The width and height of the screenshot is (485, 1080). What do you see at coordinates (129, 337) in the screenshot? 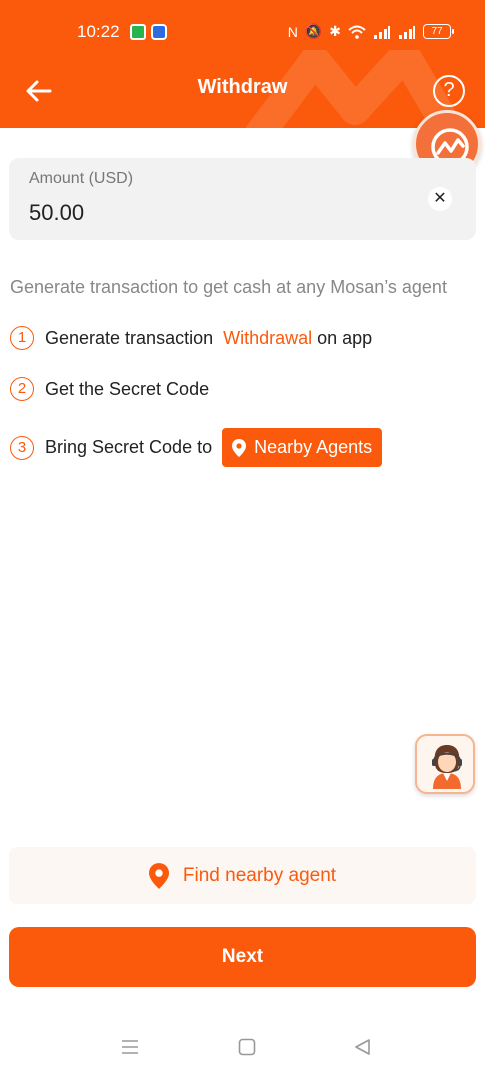
I see `step-text: Generate transaction` at bounding box center [129, 337].